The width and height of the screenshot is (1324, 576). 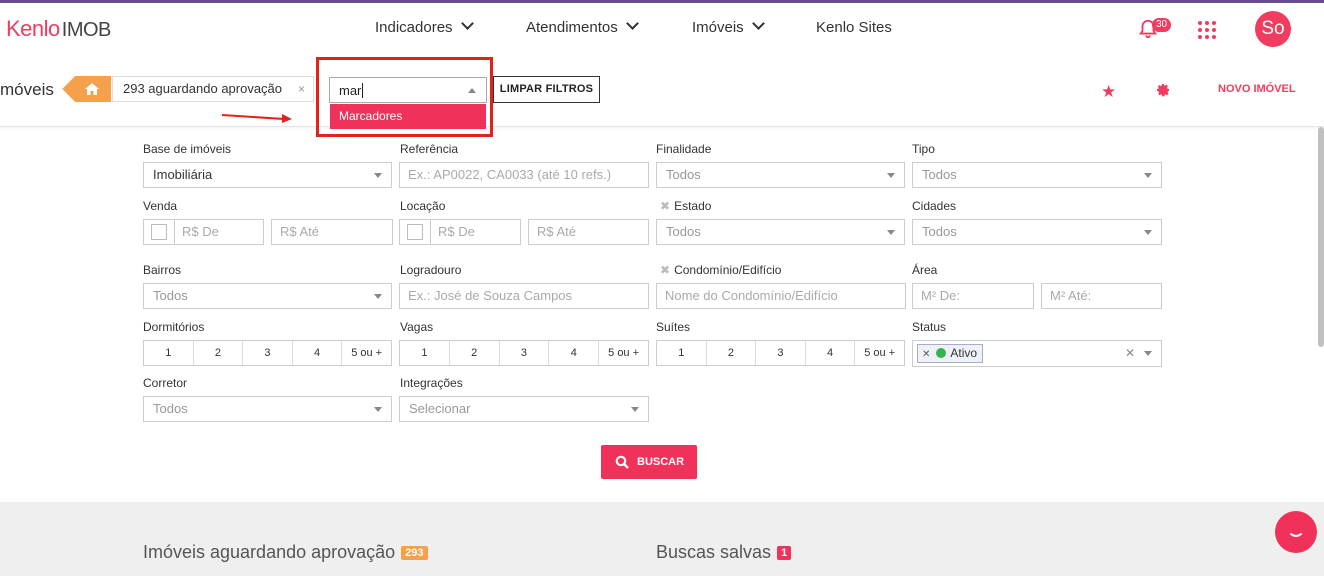 What do you see at coordinates (187, 149) in the screenshot?
I see `label-base: Base de imóveis` at bounding box center [187, 149].